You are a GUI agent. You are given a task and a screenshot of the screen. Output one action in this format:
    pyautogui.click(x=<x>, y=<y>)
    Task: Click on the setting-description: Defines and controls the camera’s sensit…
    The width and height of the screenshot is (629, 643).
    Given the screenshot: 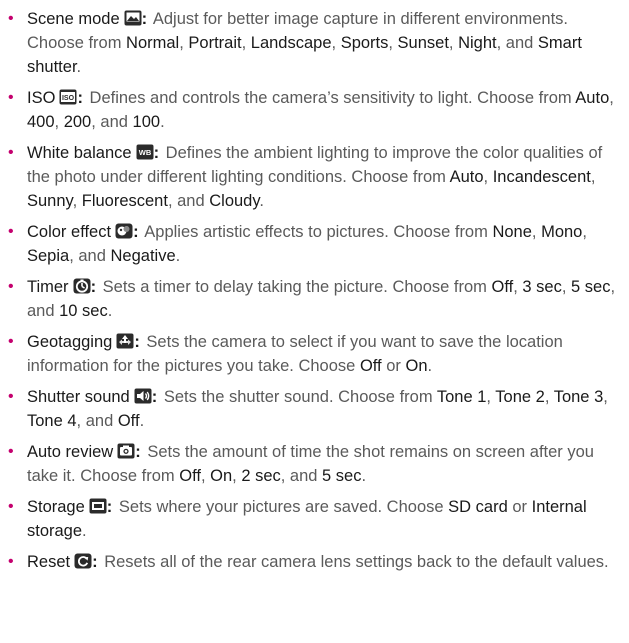 What is the action you would take?
    pyautogui.click(x=332, y=98)
    